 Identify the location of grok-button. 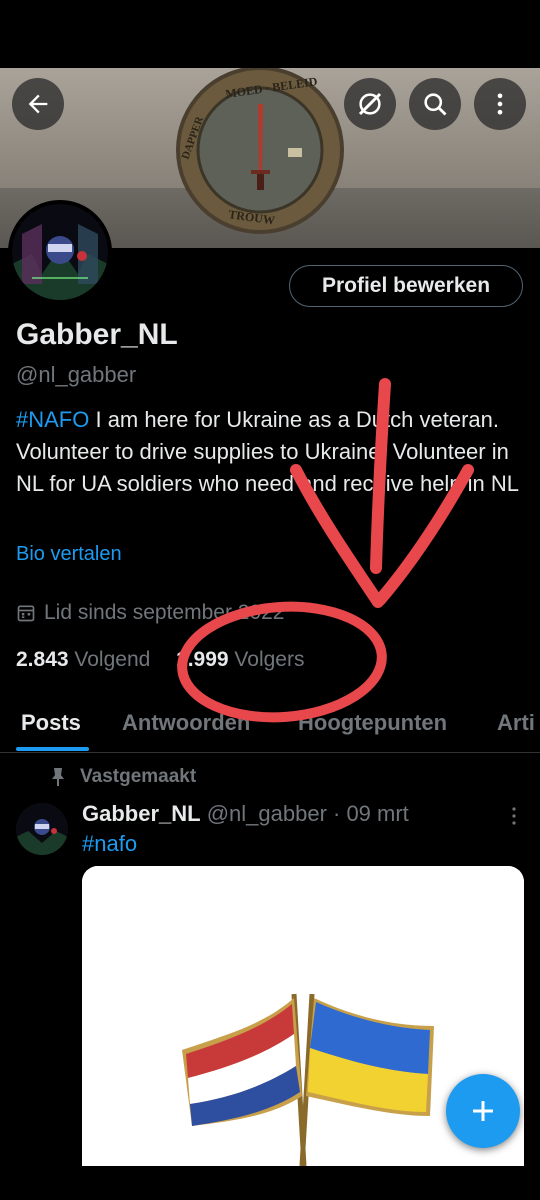
(370, 104).